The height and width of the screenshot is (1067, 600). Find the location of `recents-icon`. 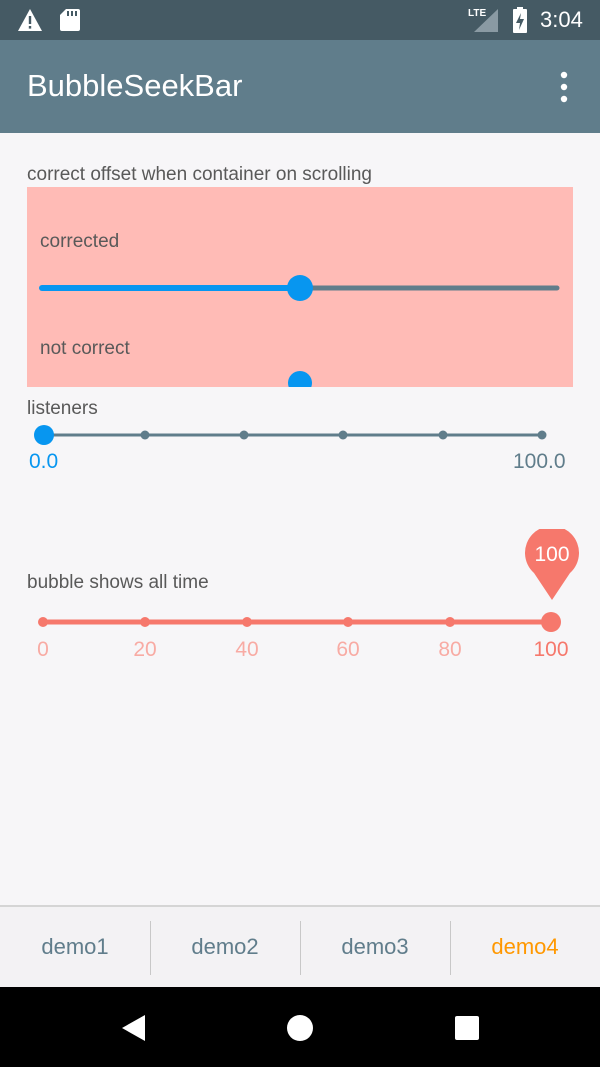

recents-icon is located at coordinates (467, 1028).